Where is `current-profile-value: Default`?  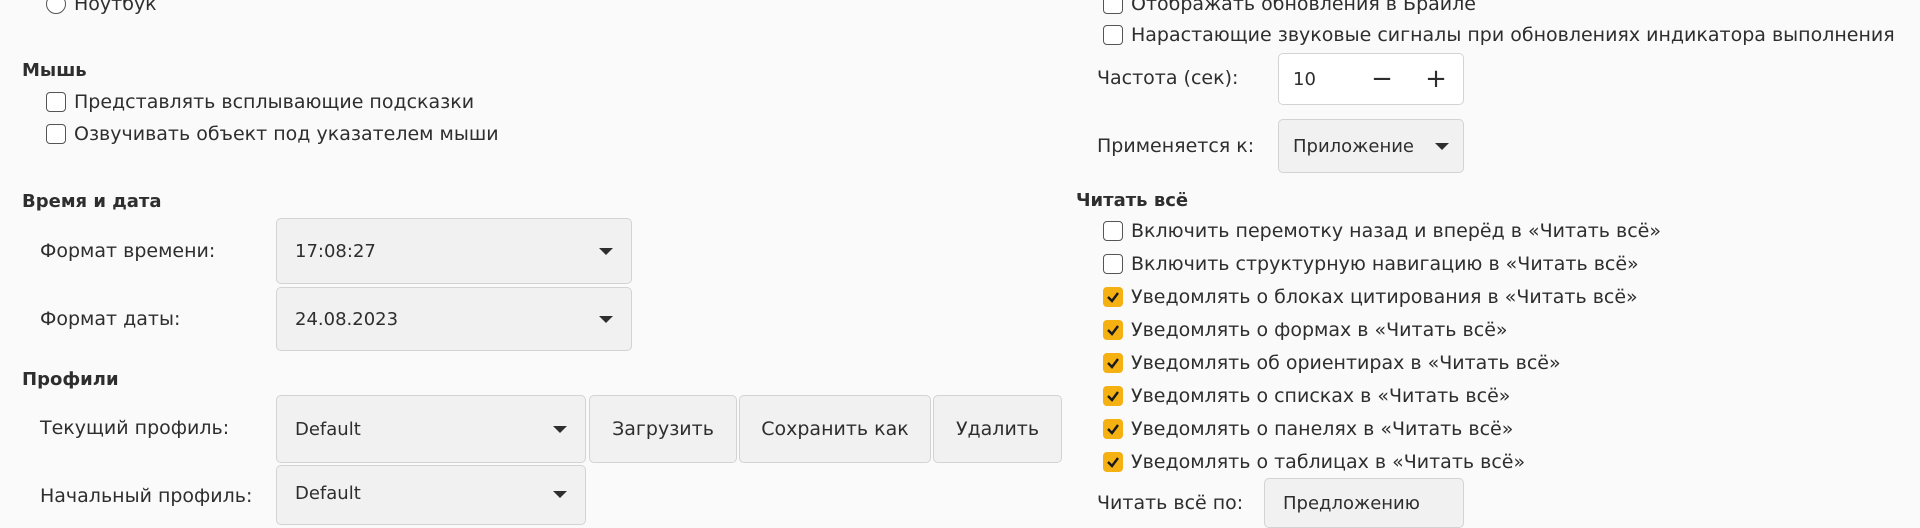 current-profile-value: Default is located at coordinates (328, 429).